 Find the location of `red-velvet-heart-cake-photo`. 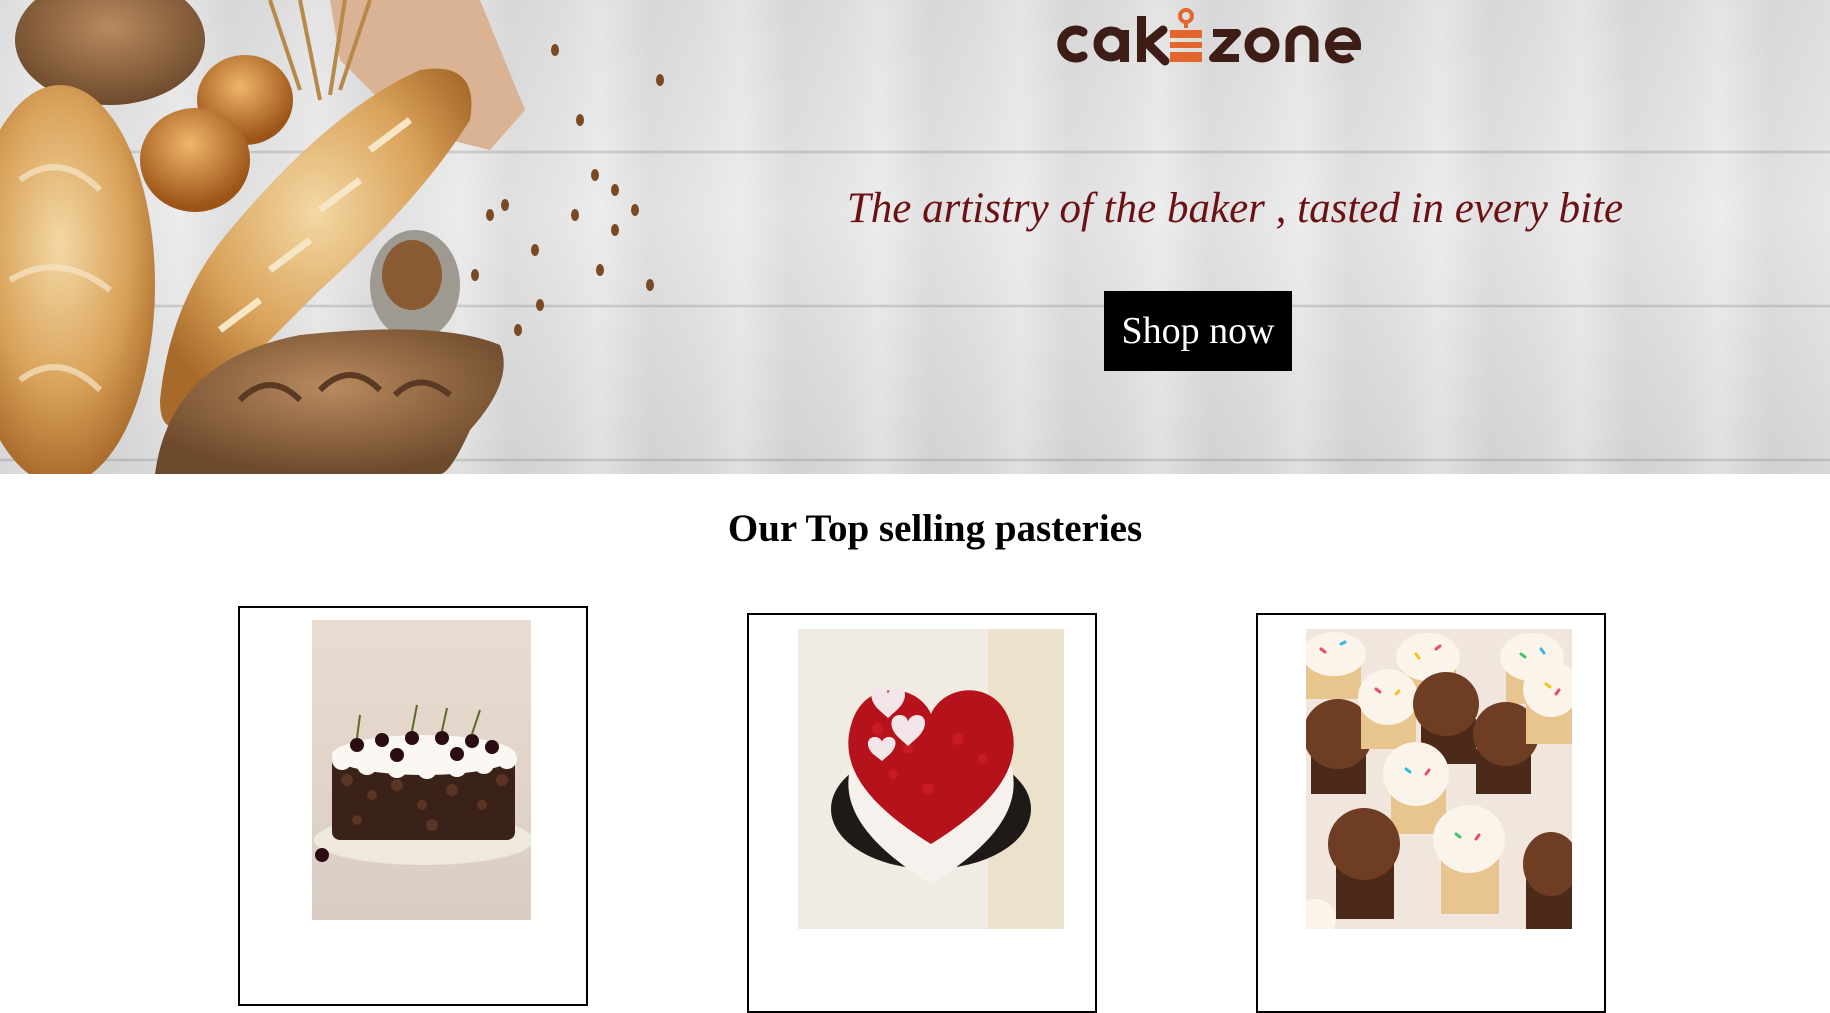

red-velvet-heart-cake-photo is located at coordinates (931, 779).